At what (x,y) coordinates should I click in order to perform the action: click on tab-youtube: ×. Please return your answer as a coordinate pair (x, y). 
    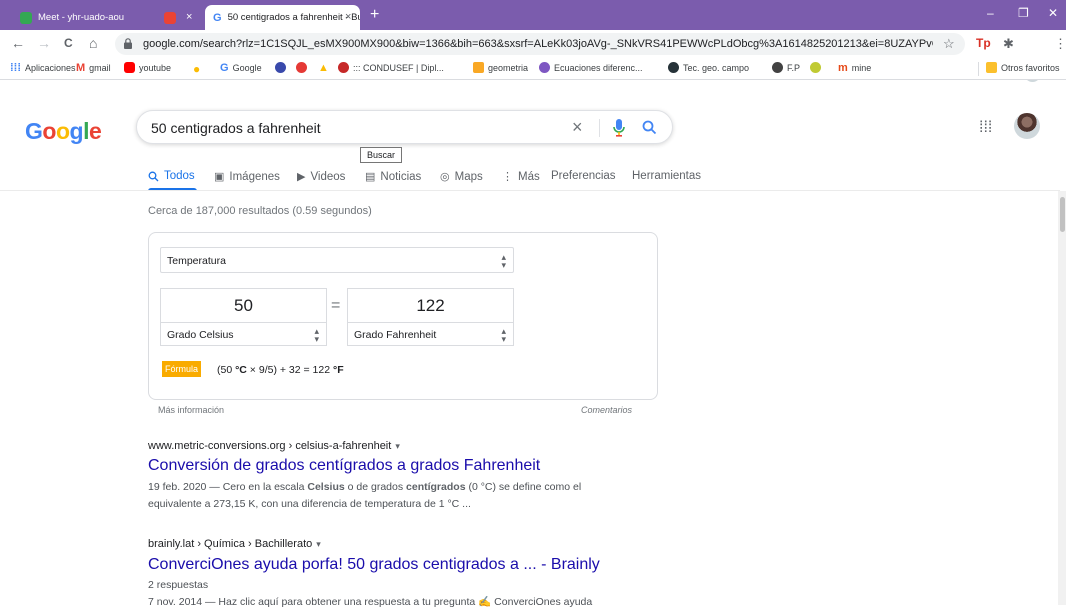
    Looking at the image, I should click on (184, 17).